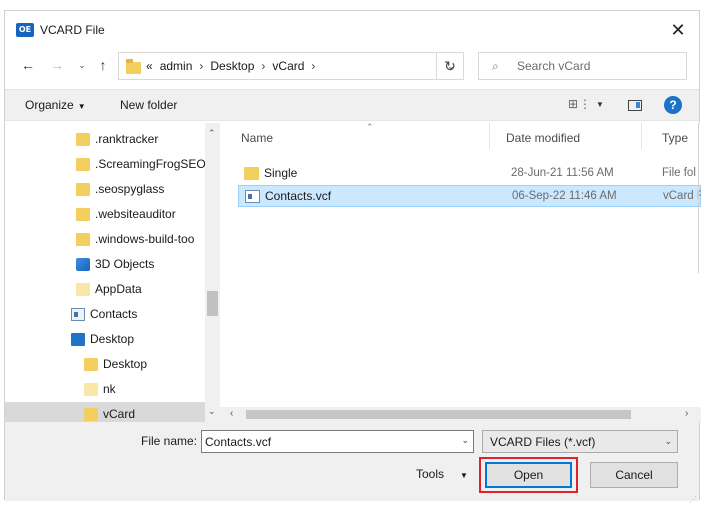  I want to click on nav-item-vcard: vCard, so click(105, 412).